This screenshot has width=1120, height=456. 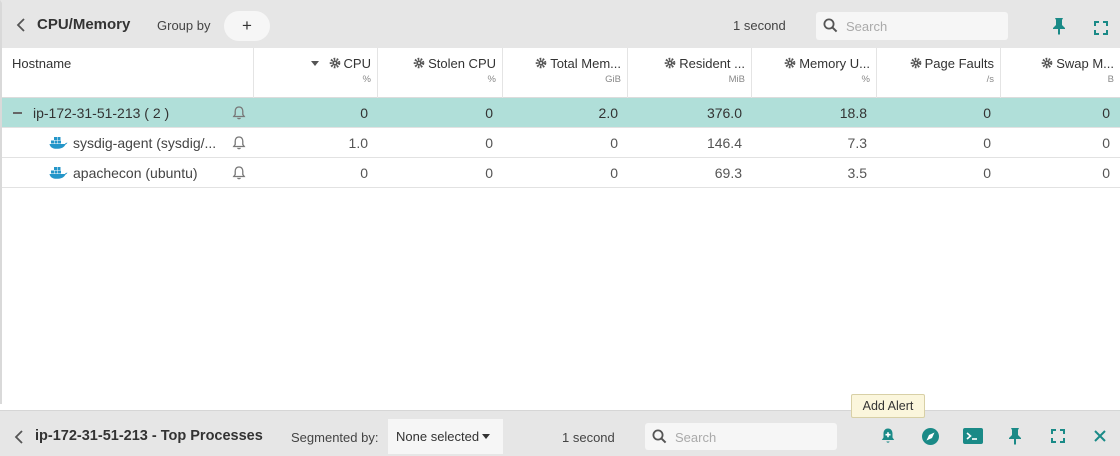 What do you see at coordinates (101, 113) in the screenshot?
I see `row-hostname: ip-172-31-51-213 ( 2 )` at bounding box center [101, 113].